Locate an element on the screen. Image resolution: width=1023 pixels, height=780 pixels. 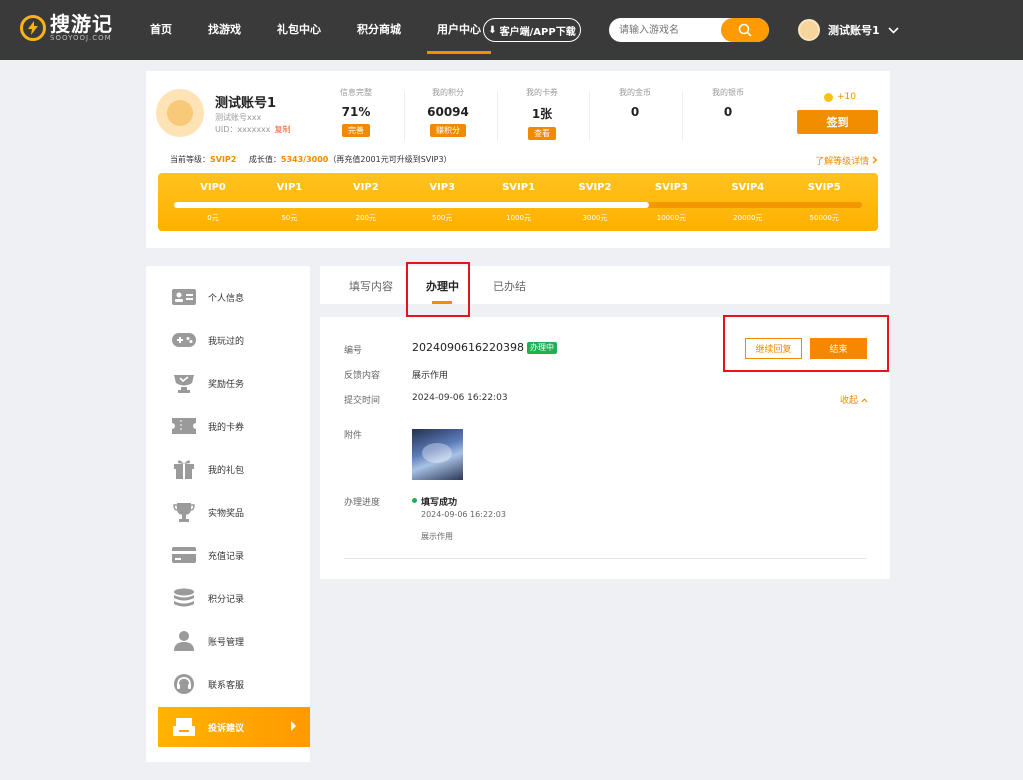
vip-level-name: SVIP1 is located at coordinates (519, 187).